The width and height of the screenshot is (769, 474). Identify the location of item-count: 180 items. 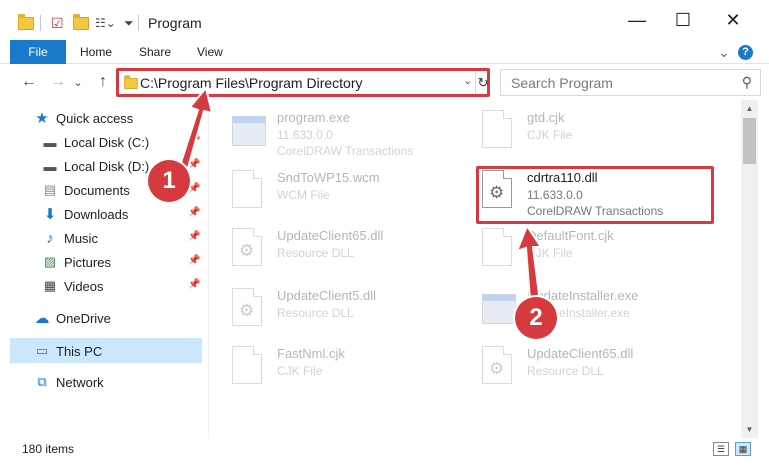
(48, 449).